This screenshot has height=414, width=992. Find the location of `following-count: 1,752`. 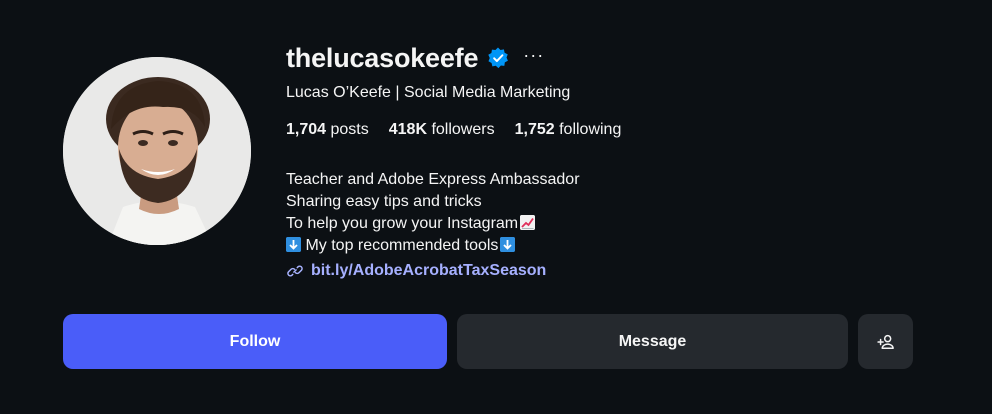

following-count: 1,752 is located at coordinates (534, 129).